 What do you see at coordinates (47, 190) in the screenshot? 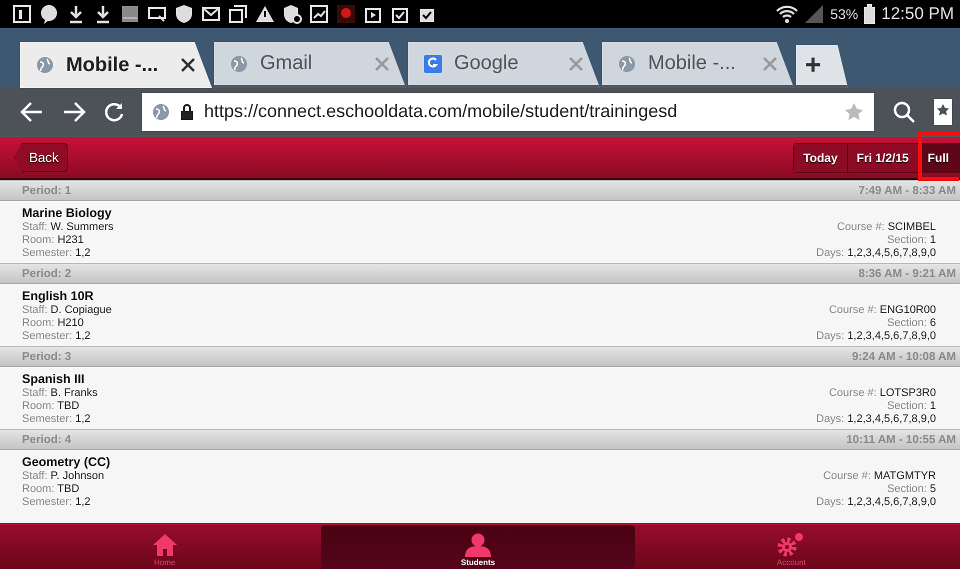
I see `period-label: Period: 1` at bounding box center [47, 190].